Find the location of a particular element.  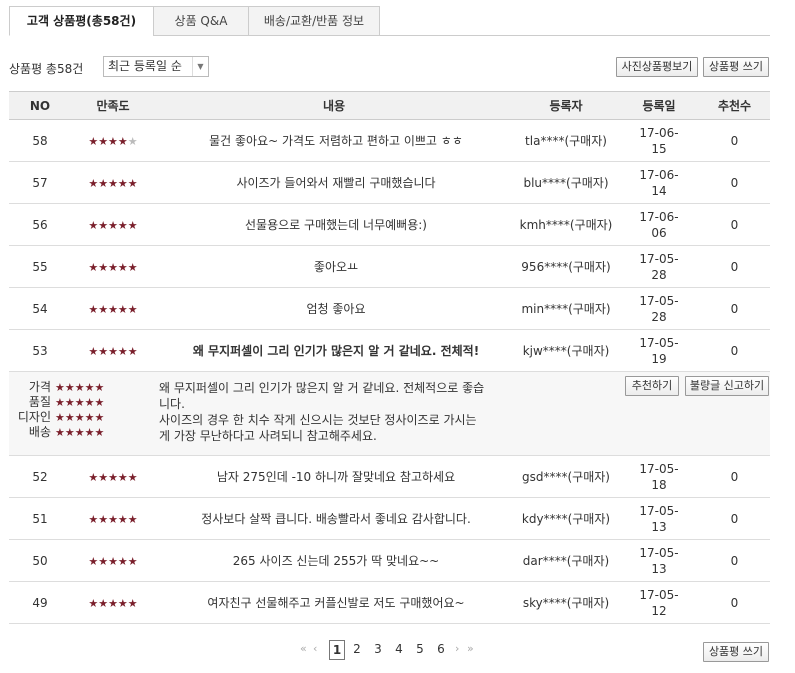

page-link: 6 is located at coordinates (441, 649).